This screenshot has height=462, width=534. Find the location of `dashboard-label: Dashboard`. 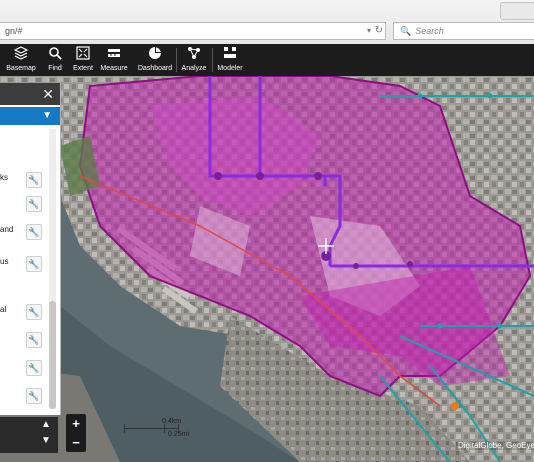

dashboard-label: Dashboard is located at coordinates (155, 68).